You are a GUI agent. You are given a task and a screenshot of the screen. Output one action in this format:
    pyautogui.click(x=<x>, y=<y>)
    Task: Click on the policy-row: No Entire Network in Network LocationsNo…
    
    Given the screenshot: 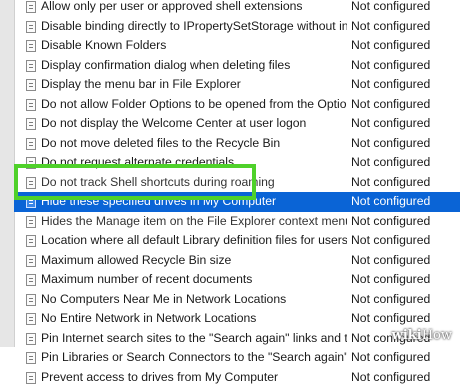 What is the action you would take?
    pyautogui.click(x=237, y=319)
    